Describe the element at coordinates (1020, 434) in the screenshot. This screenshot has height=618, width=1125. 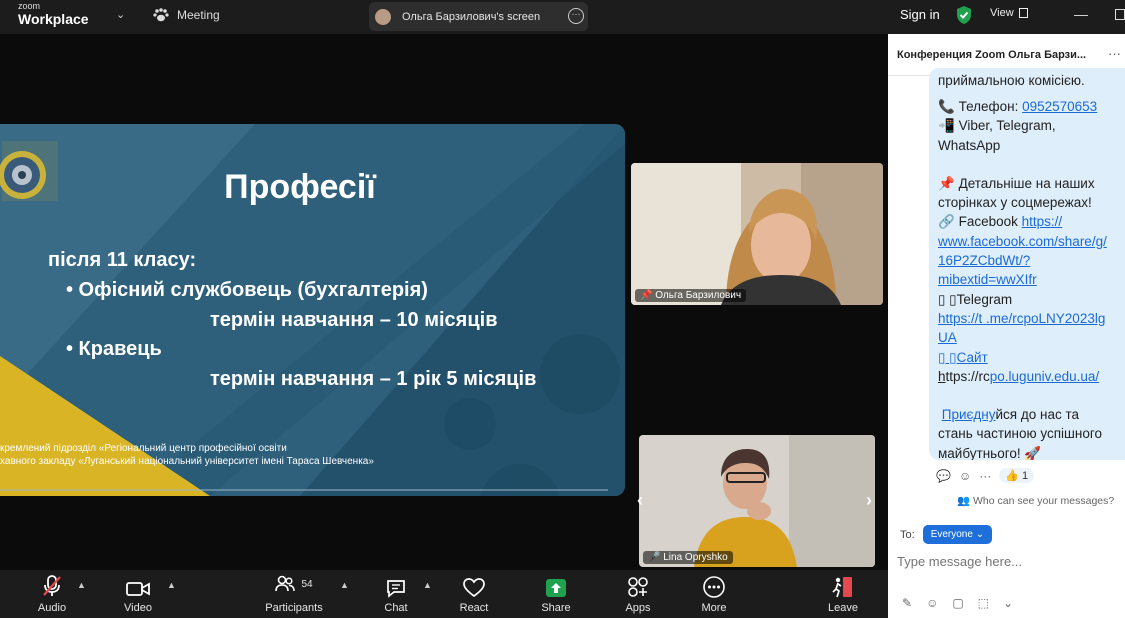
I see `message-join-line-2: стань частиною успішного` at that location.